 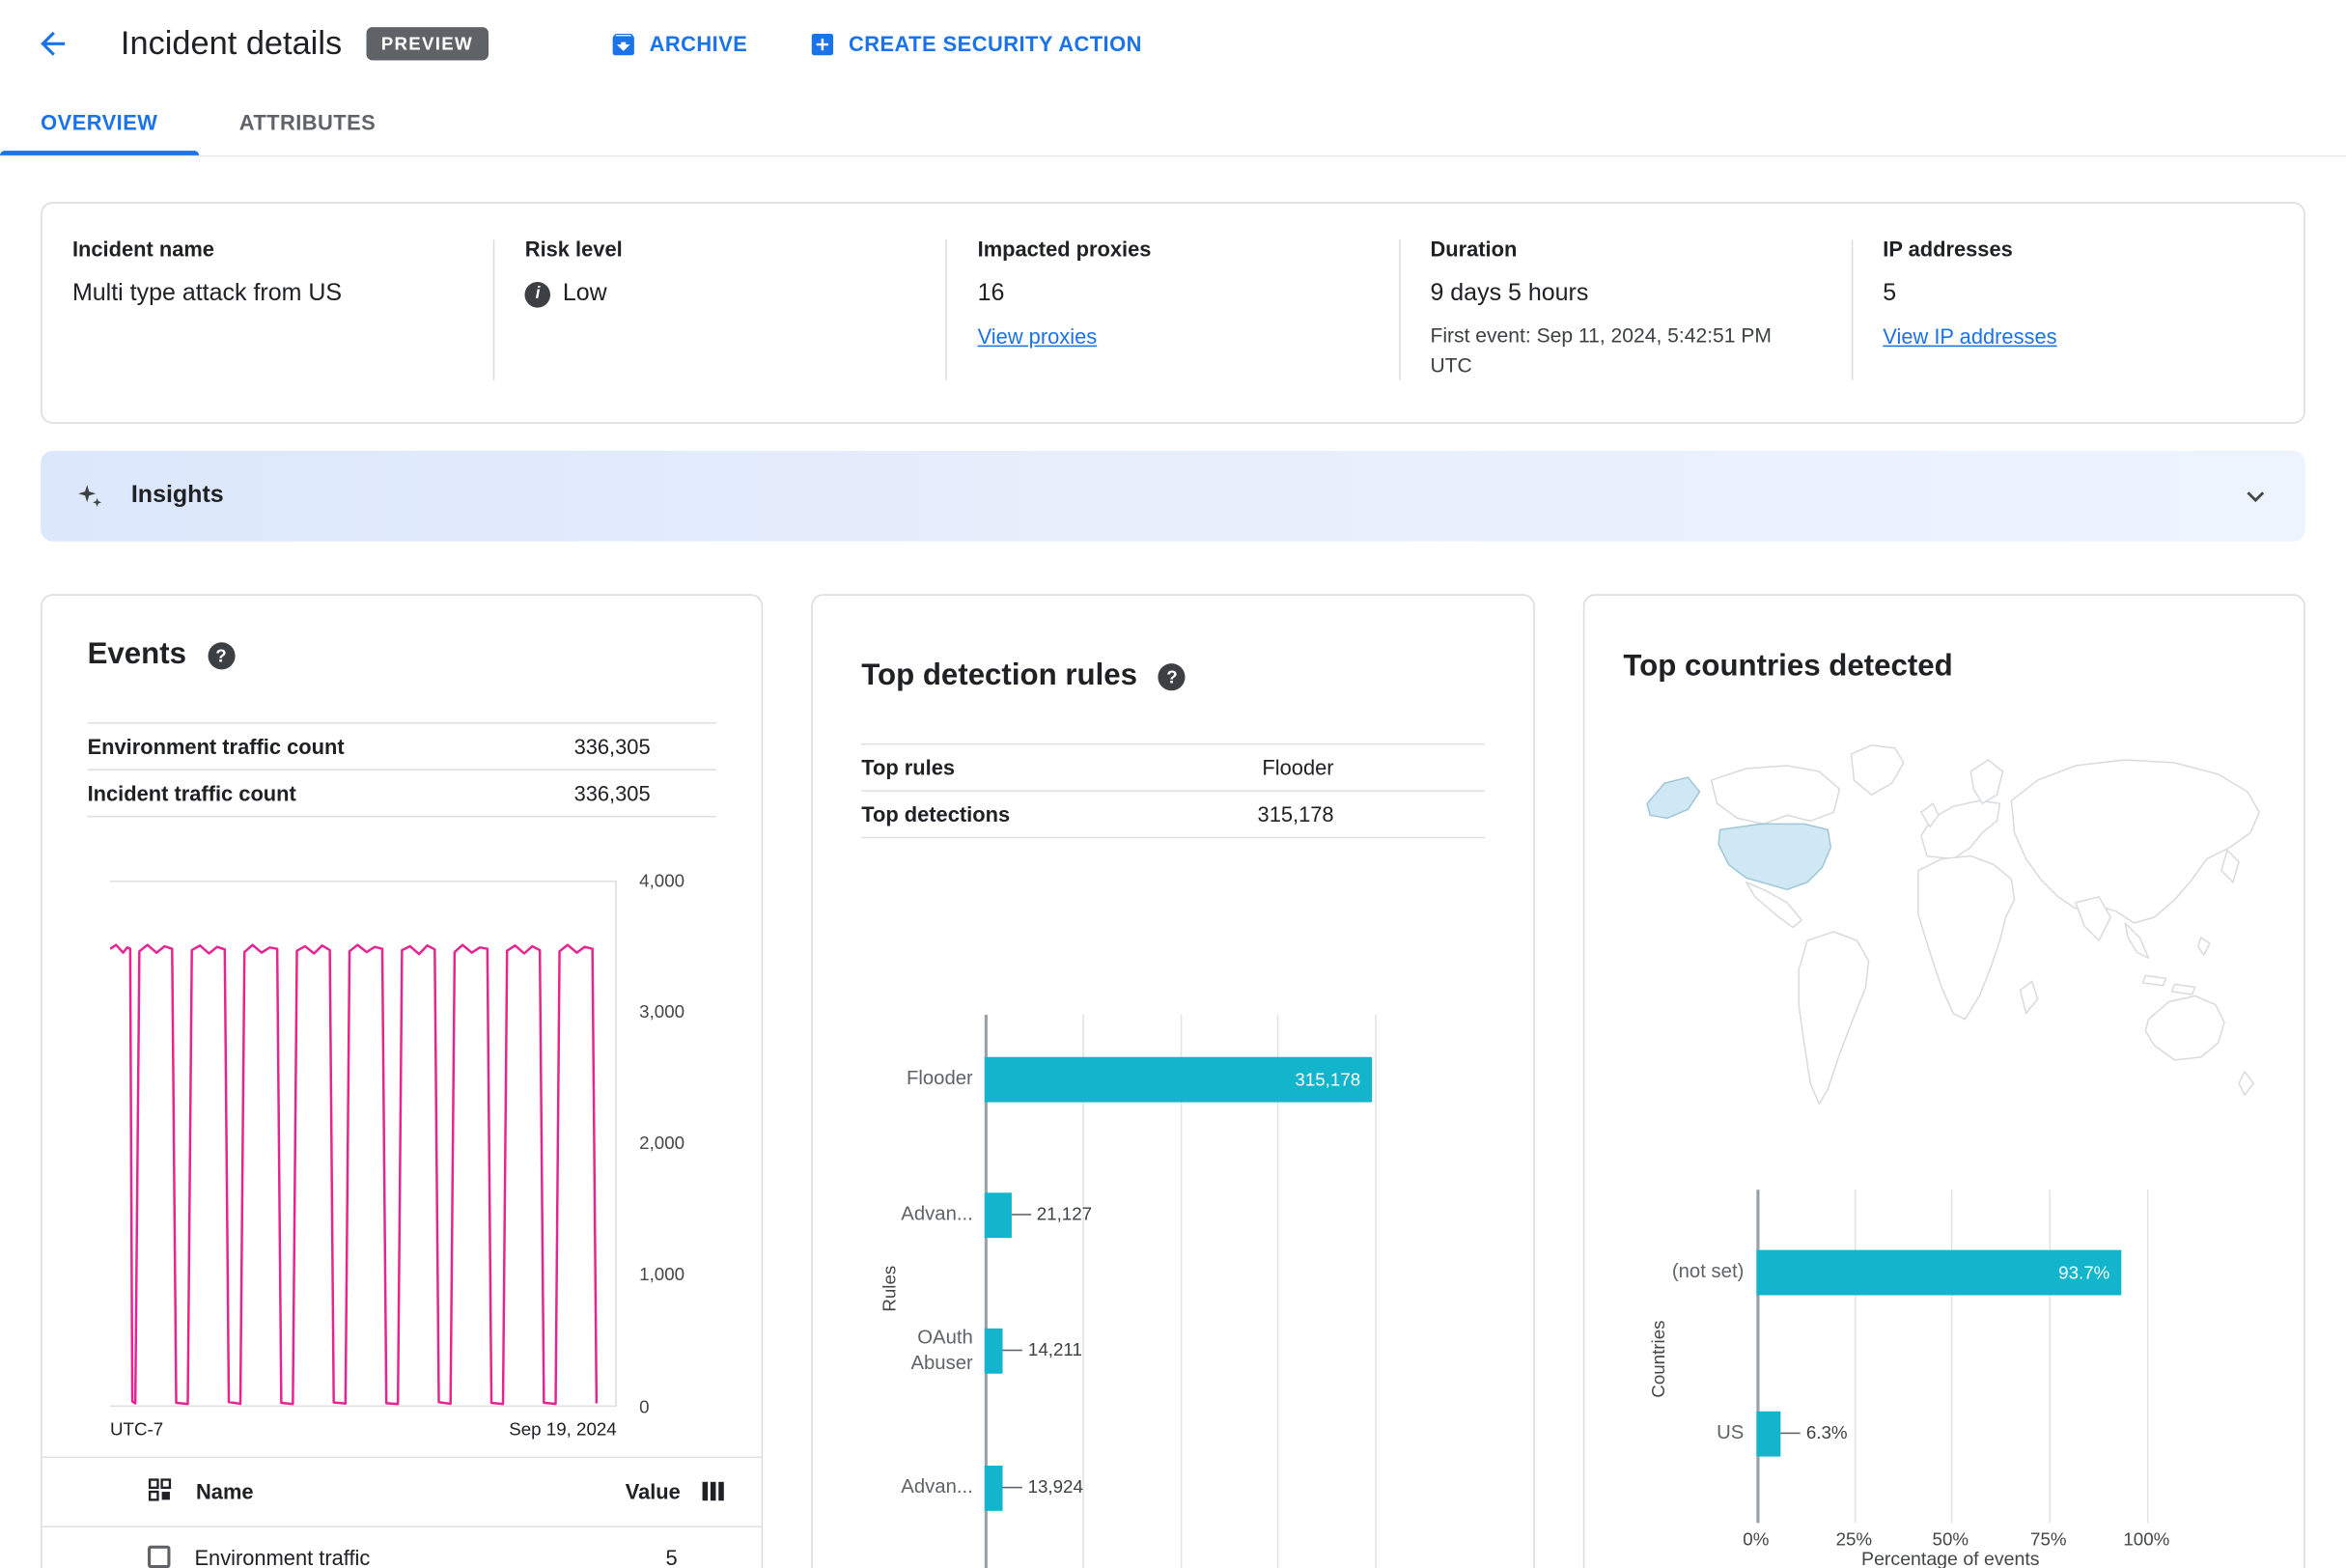 I want to click on bar-value-label: 6.3%, so click(x=1826, y=1431).